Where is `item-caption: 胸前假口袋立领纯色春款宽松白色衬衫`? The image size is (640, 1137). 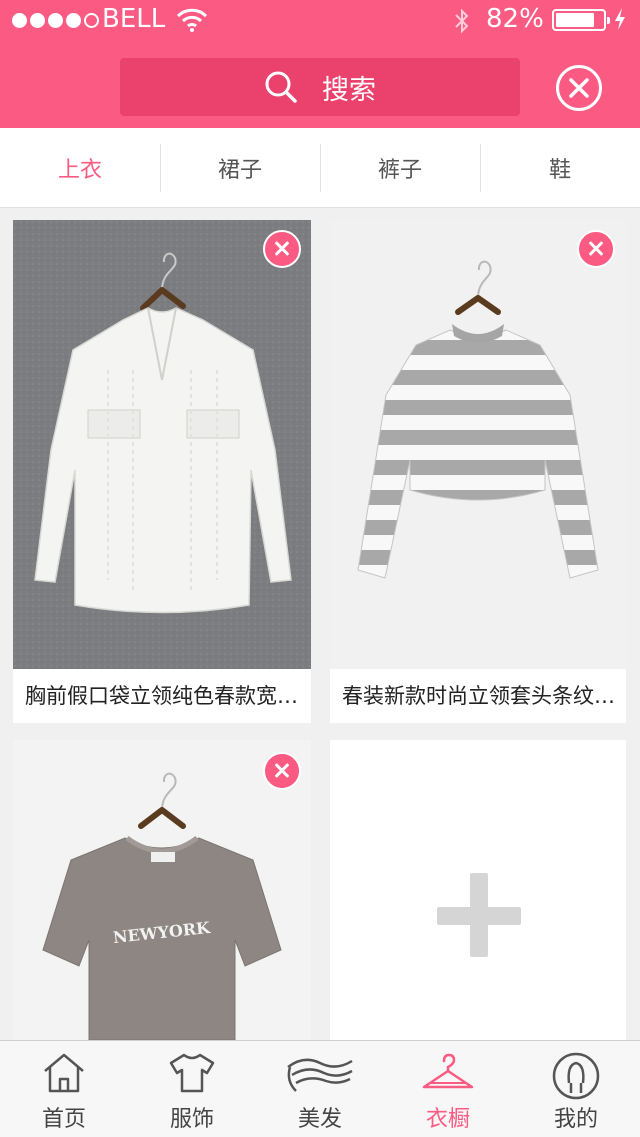 item-caption: 胸前假口袋立领纯色春款宽松白色衬衫 is located at coordinates (163, 696).